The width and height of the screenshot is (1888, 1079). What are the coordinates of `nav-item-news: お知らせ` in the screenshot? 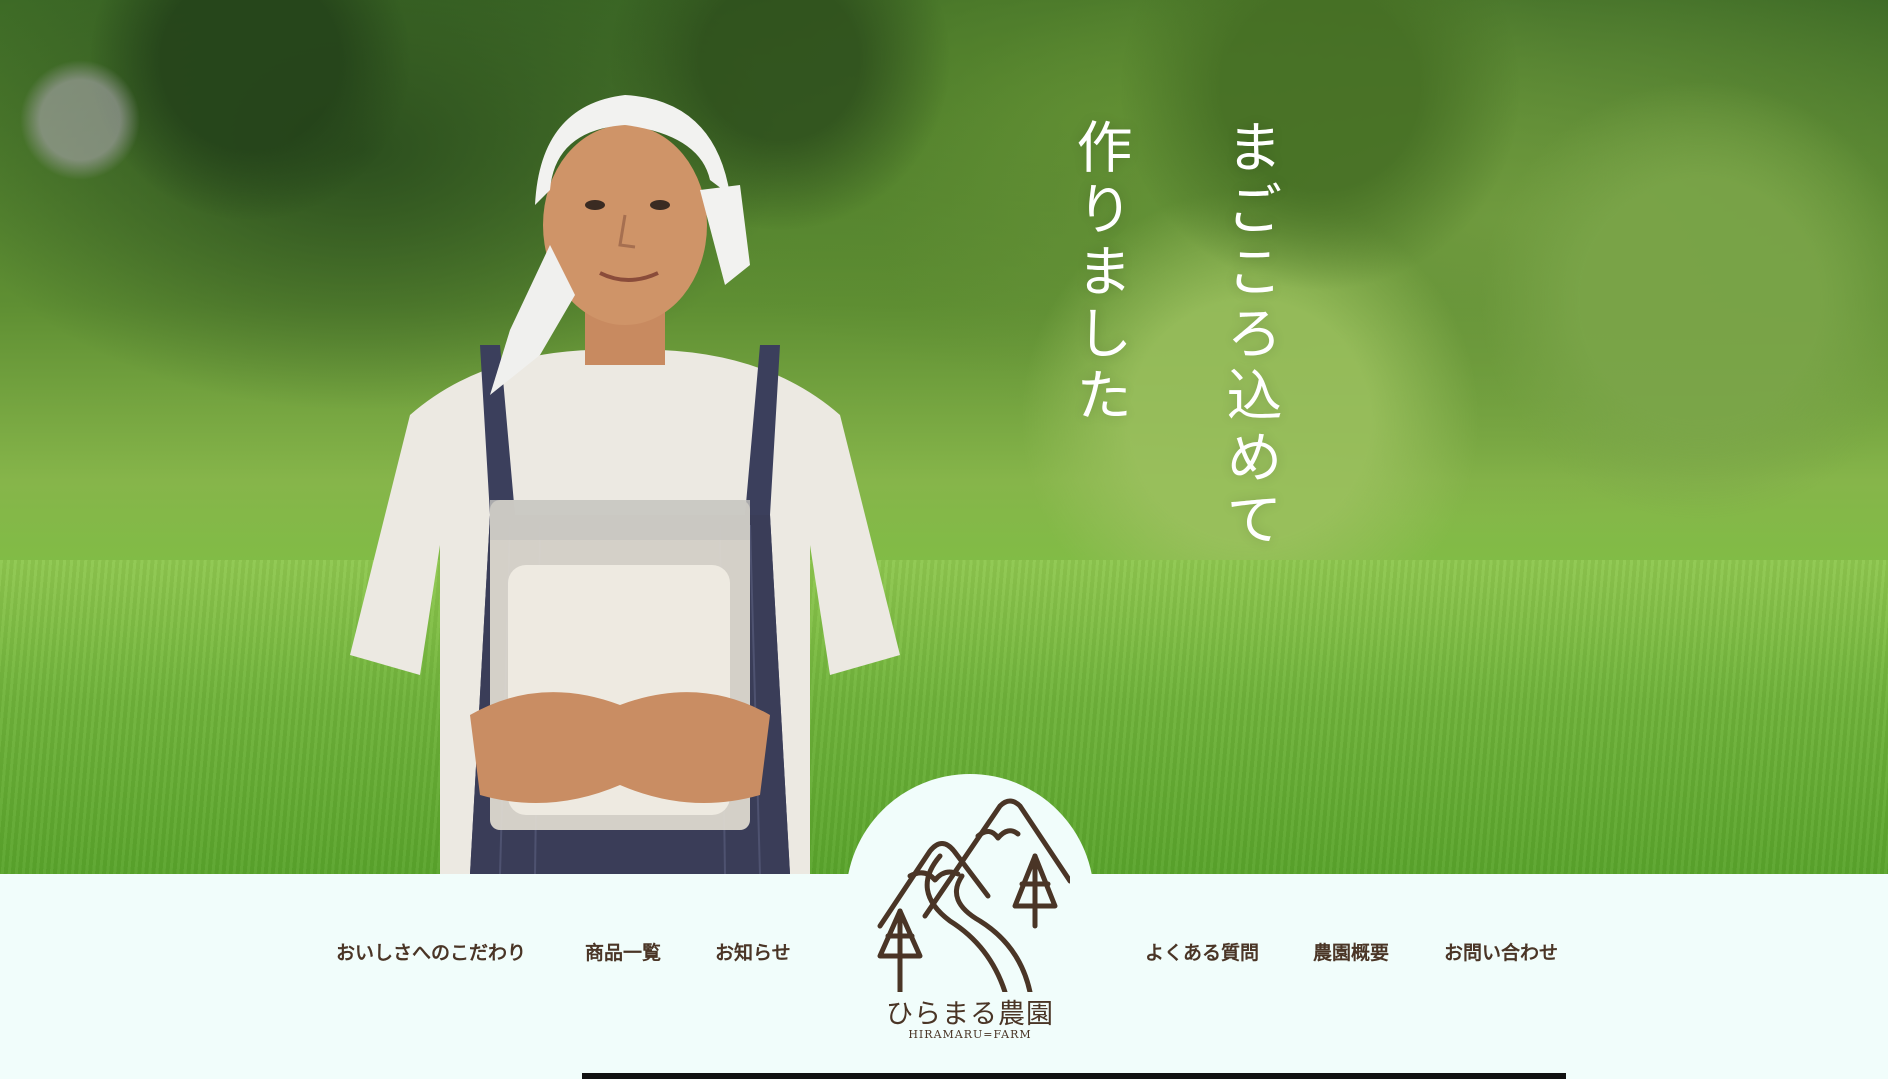 It's located at (753, 951).